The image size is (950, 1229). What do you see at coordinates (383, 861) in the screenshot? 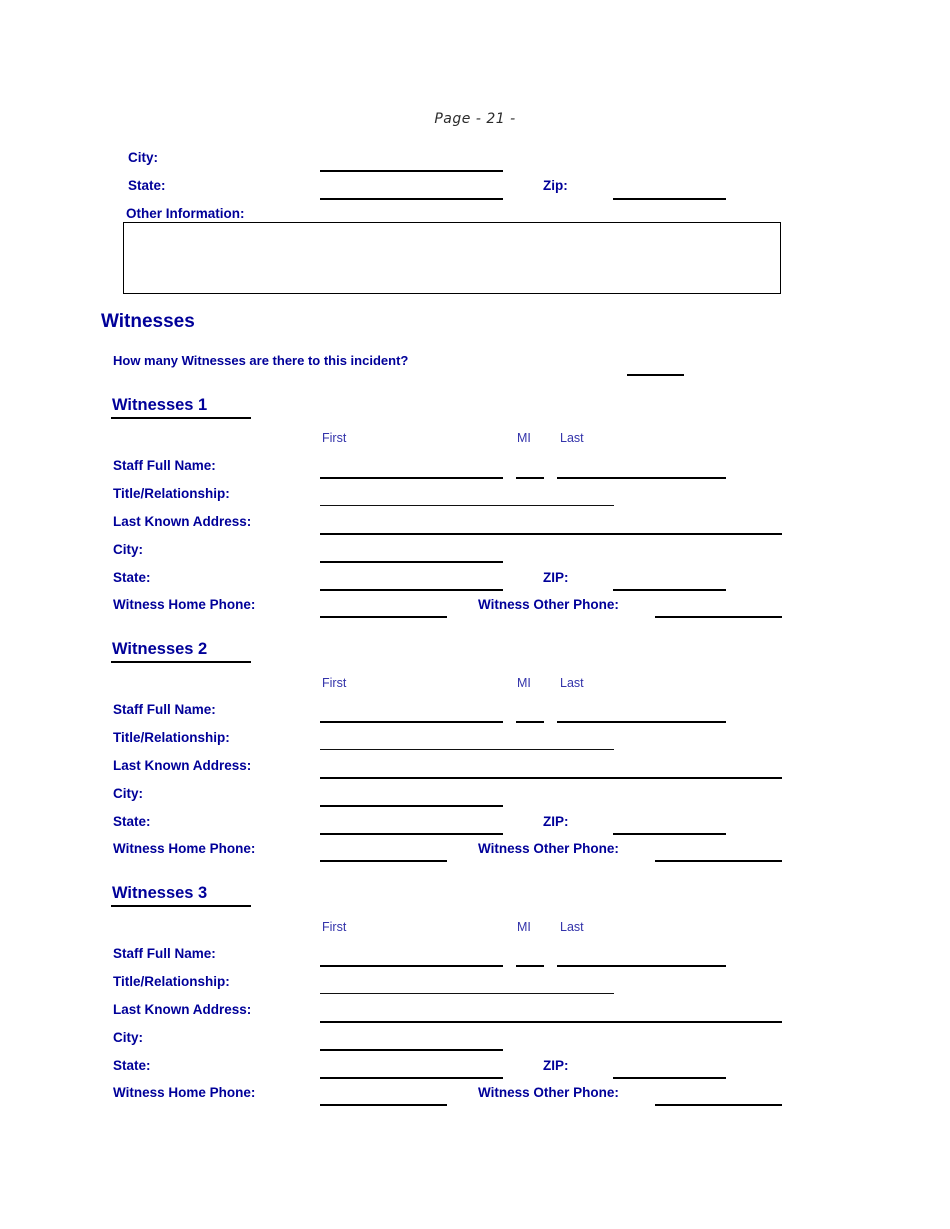
I see `witness-2-home-phone-input-line` at bounding box center [383, 861].